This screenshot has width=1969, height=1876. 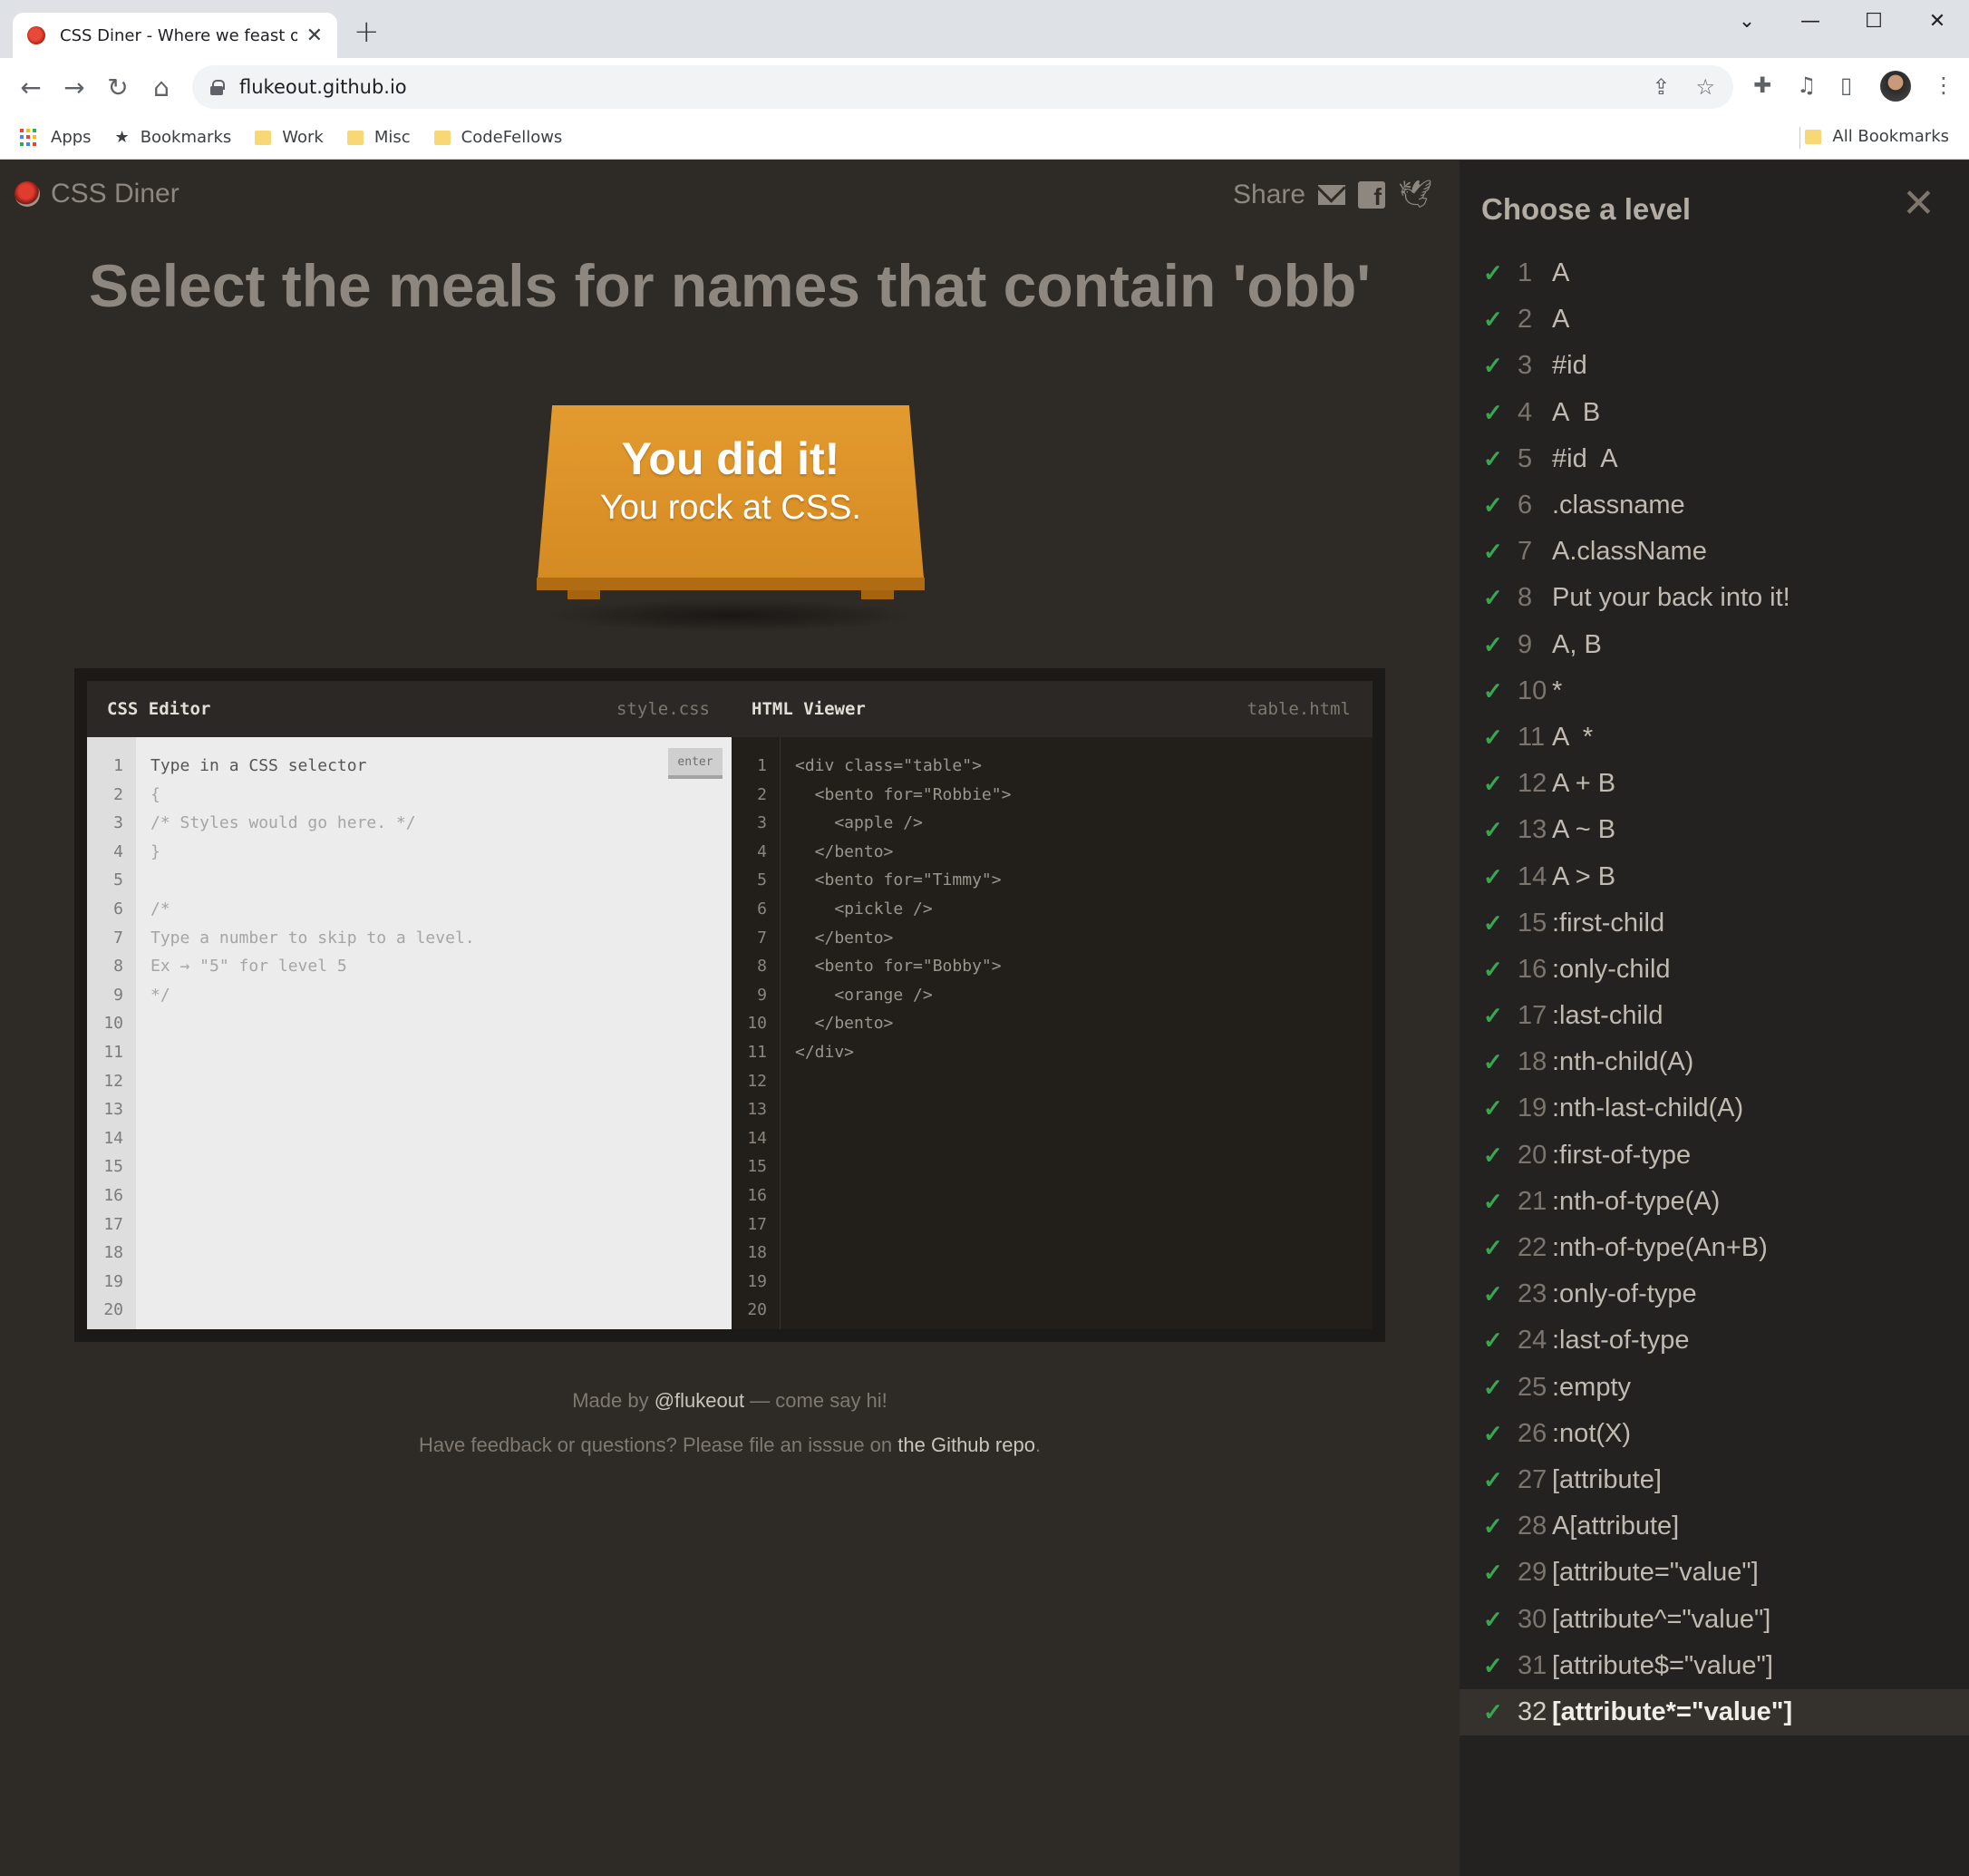 What do you see at coordinates (1612, 969) in the screenshot?
I see `level-name: :only-child` at bounding box center [1612, 969].